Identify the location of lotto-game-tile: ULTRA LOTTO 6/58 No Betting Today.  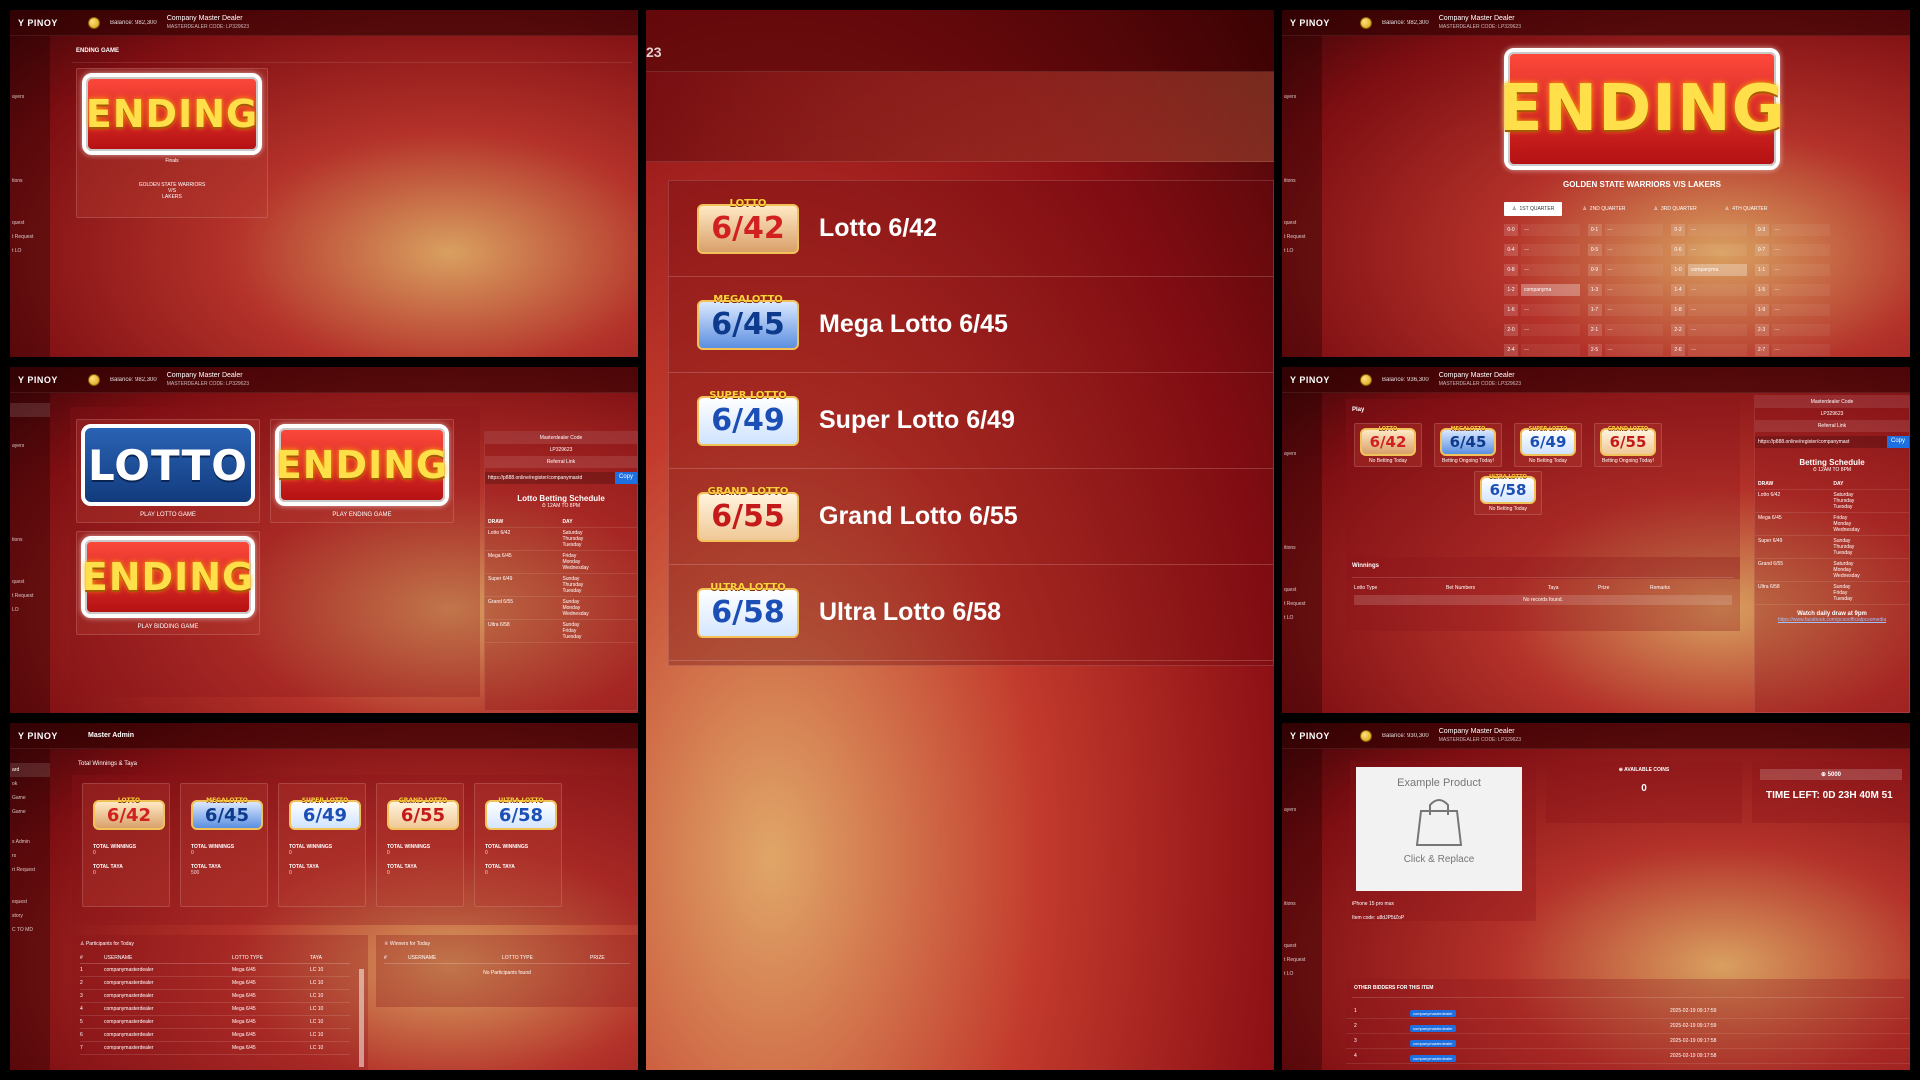
(1508, 493).